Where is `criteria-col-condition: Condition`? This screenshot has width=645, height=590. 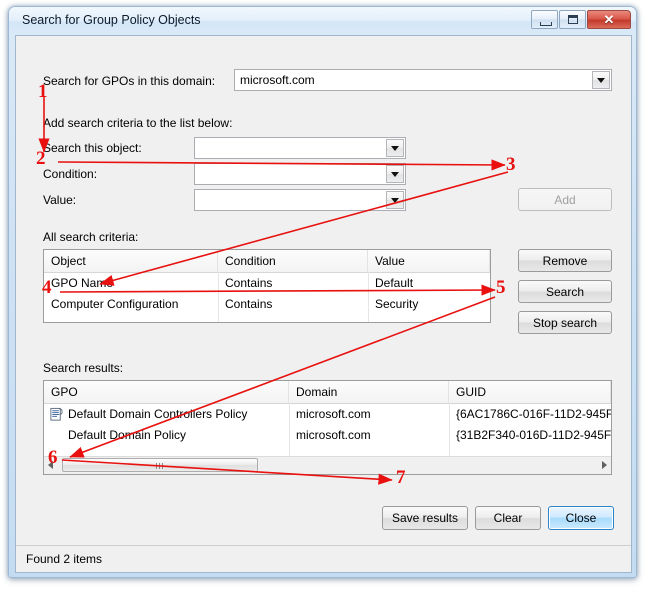
criteria-col-condition: Condition is located at coordinates (293, 261).